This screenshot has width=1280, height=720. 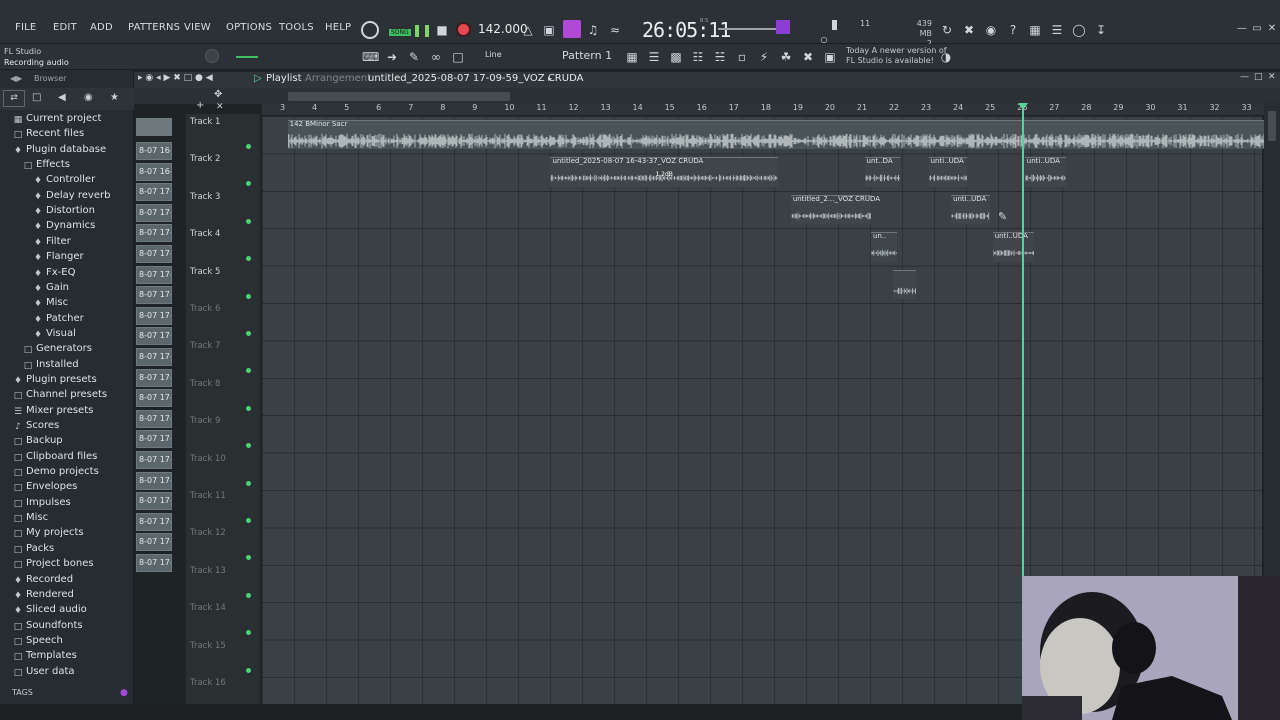 What do you see at coordinates (205, 384) in the screenshot?
I see `track-name: Track 8` at bounding box center [205, 384].